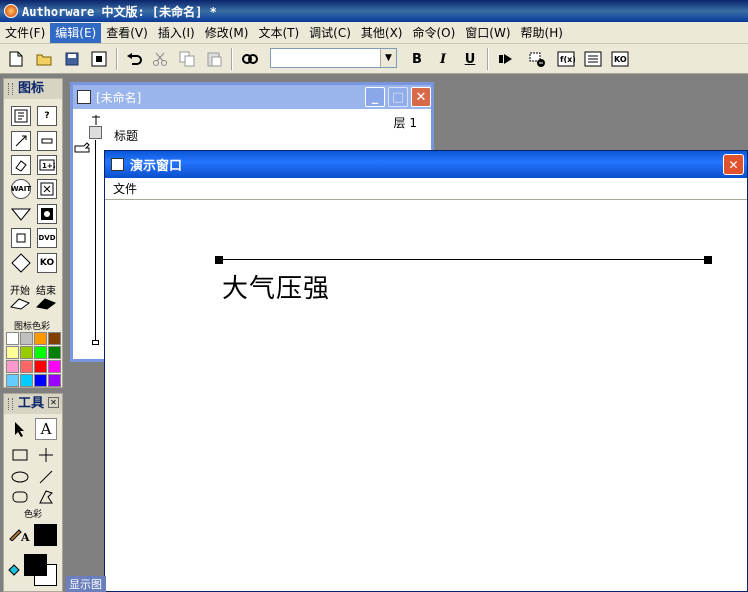 Image resolution: width=748 pixels, height=592 pixels. I want to click on open-file-icon, so click(44, 59).